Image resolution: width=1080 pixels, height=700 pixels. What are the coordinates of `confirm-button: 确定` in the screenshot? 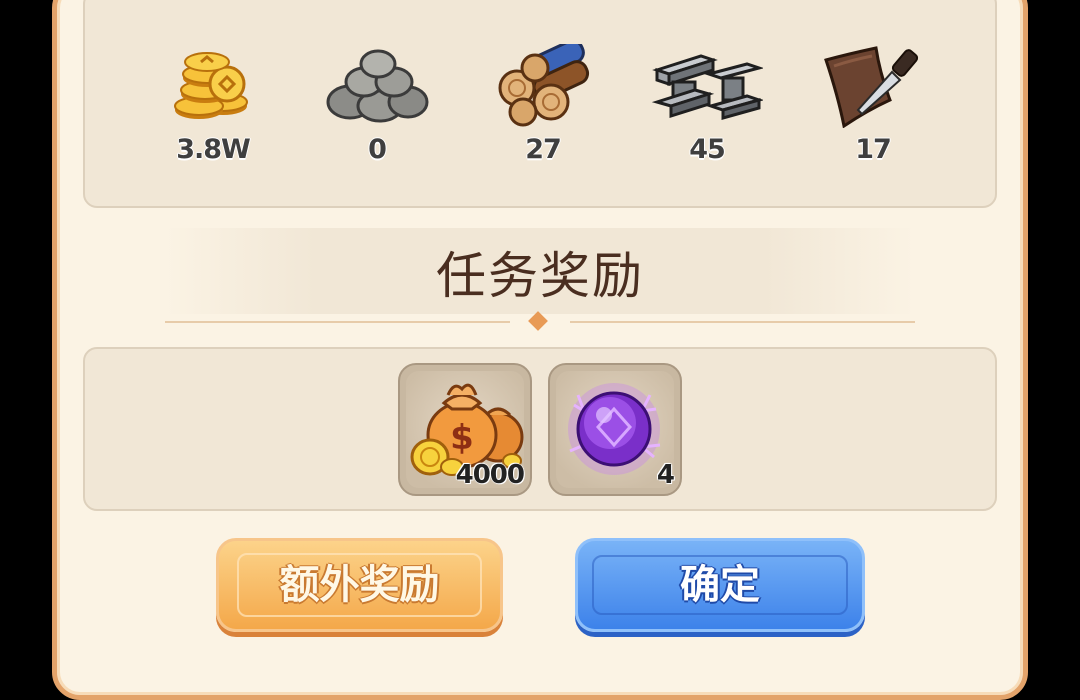 It's located at (720, 585).